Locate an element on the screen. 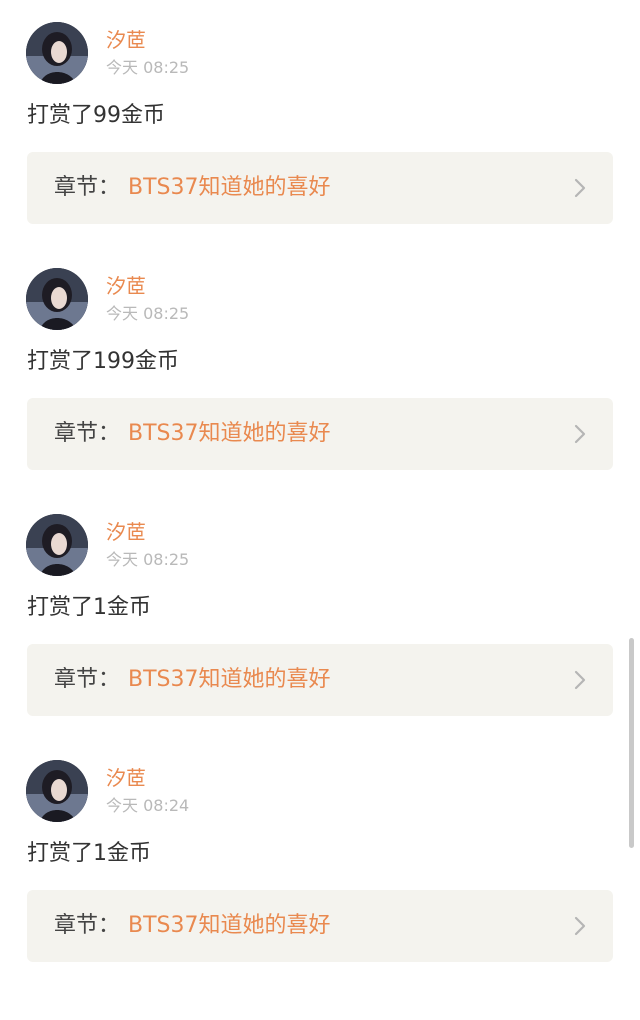  reward-text: 打赏了199金币 is located at coordinates (103, 361).